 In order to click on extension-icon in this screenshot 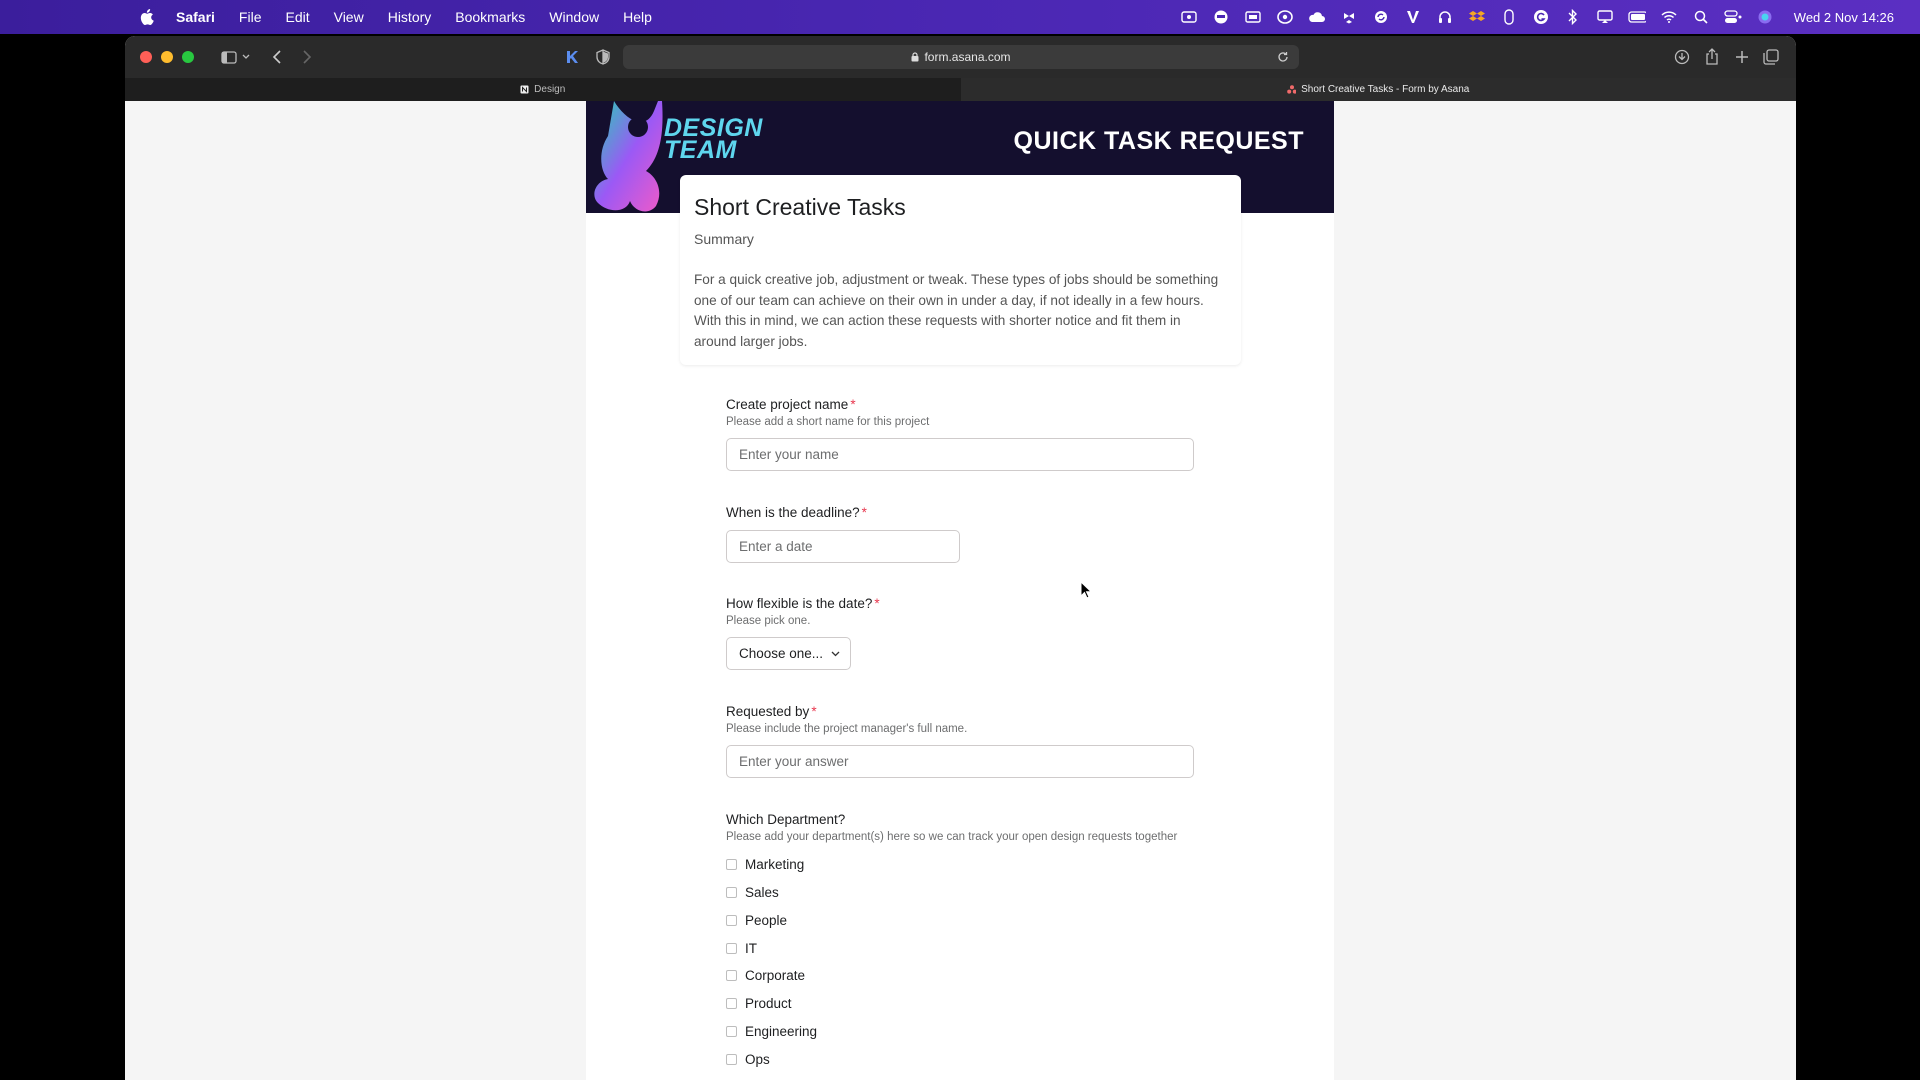, I will do `click(572, 57)`.